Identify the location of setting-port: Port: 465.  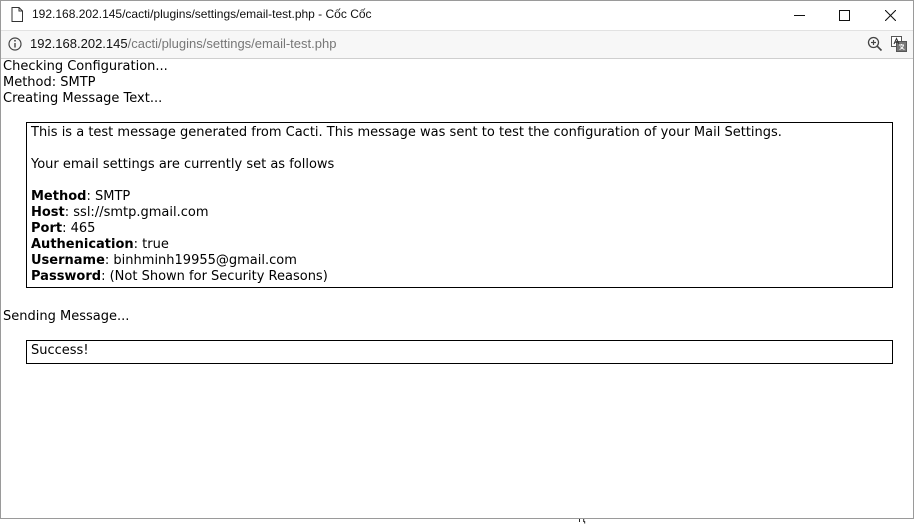
(459, 229).